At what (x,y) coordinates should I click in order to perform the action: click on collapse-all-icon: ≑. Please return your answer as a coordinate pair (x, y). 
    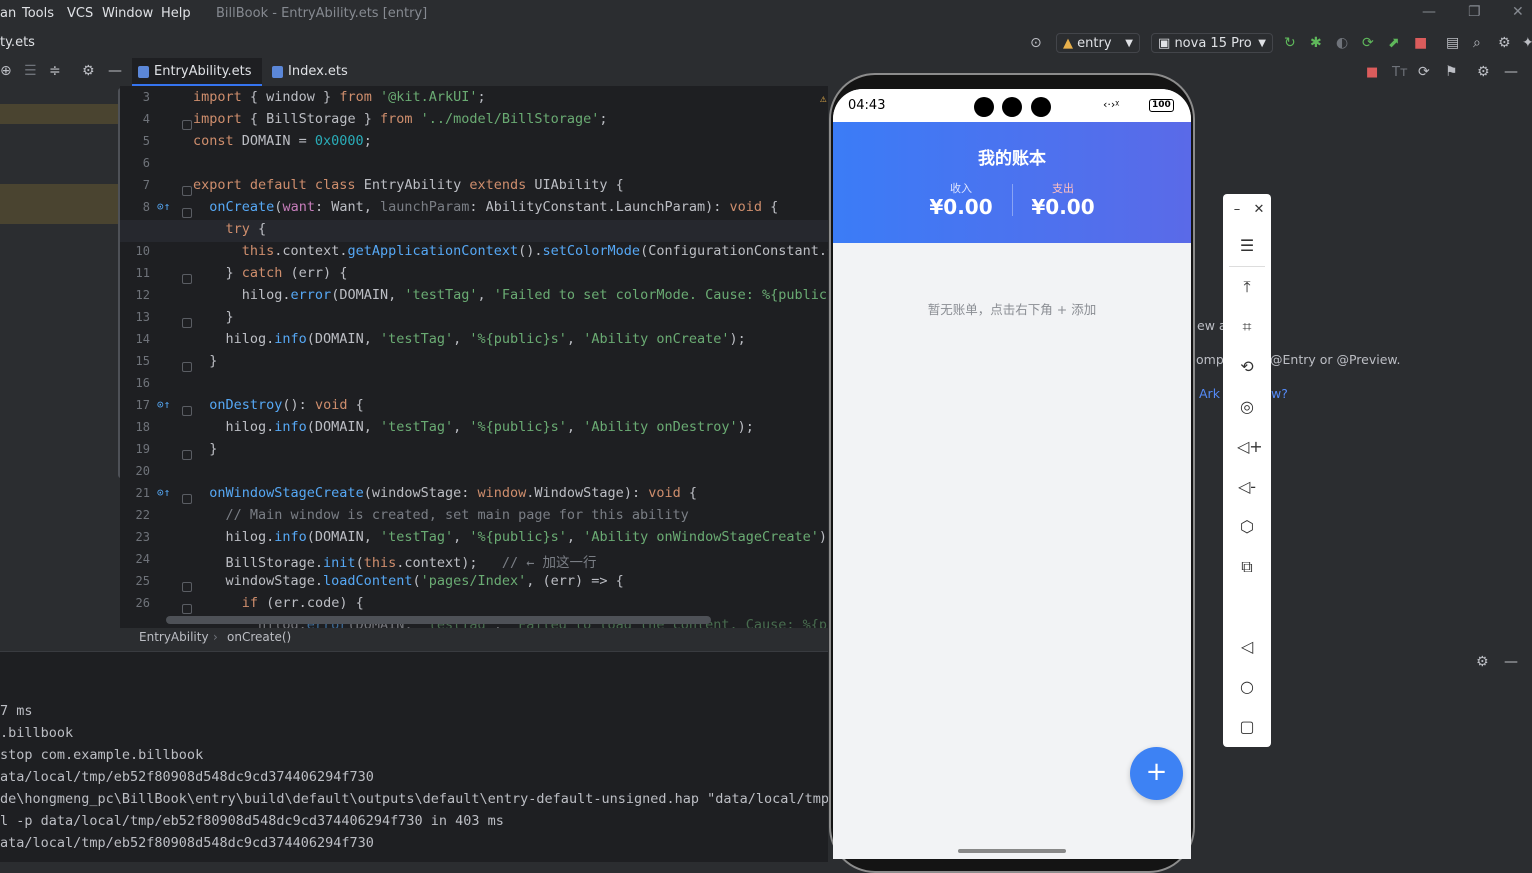
    Looking at the image, I should click on (55, 71).